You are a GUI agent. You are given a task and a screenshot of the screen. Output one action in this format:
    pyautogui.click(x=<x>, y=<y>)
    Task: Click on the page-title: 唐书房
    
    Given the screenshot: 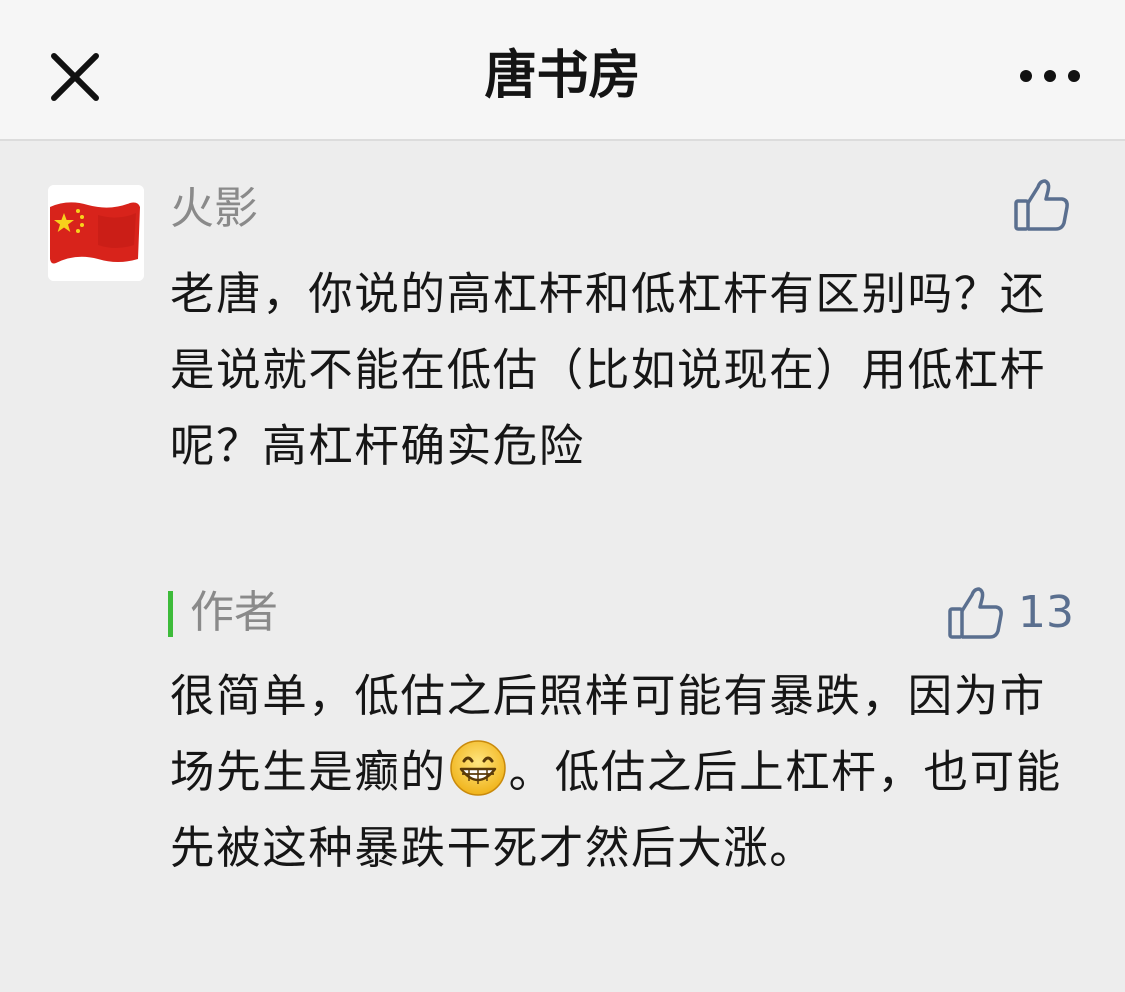 What is the action you would take?
    pyautogui.click(x=562, y=76)
    